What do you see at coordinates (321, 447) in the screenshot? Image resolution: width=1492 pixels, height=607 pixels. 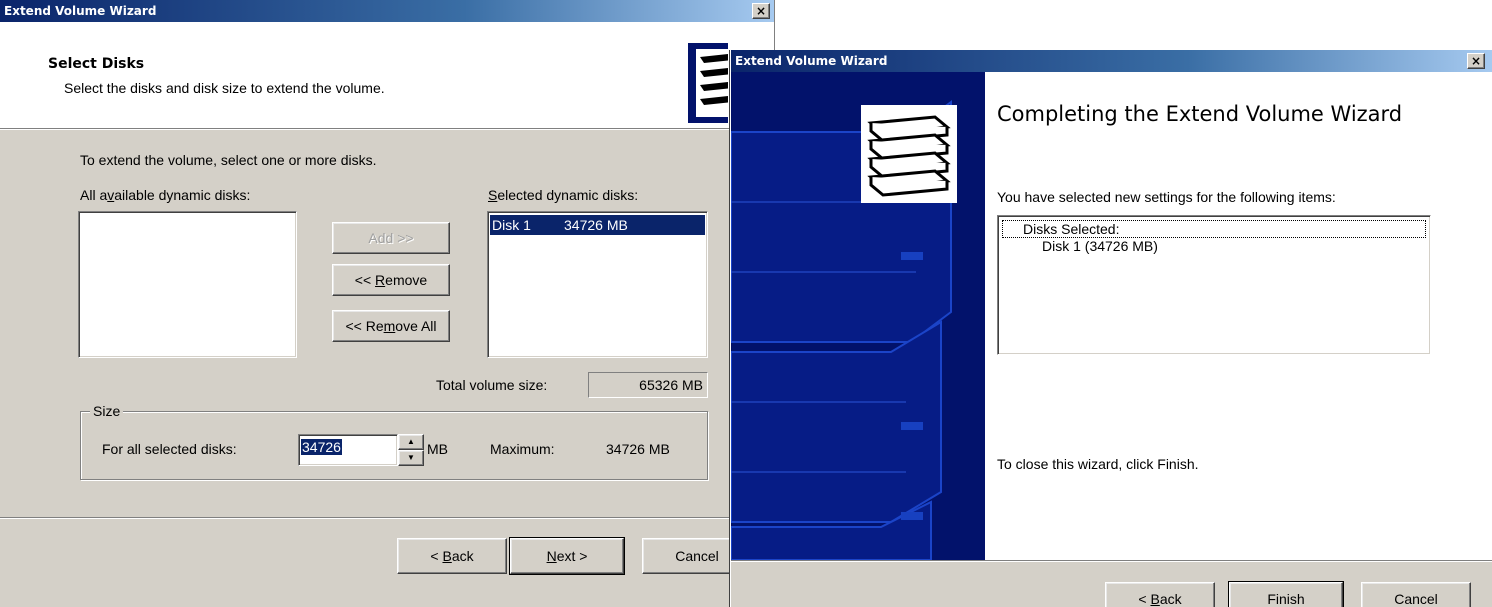 I see `size-input-value: 34726` at bounding box center [321, 447].